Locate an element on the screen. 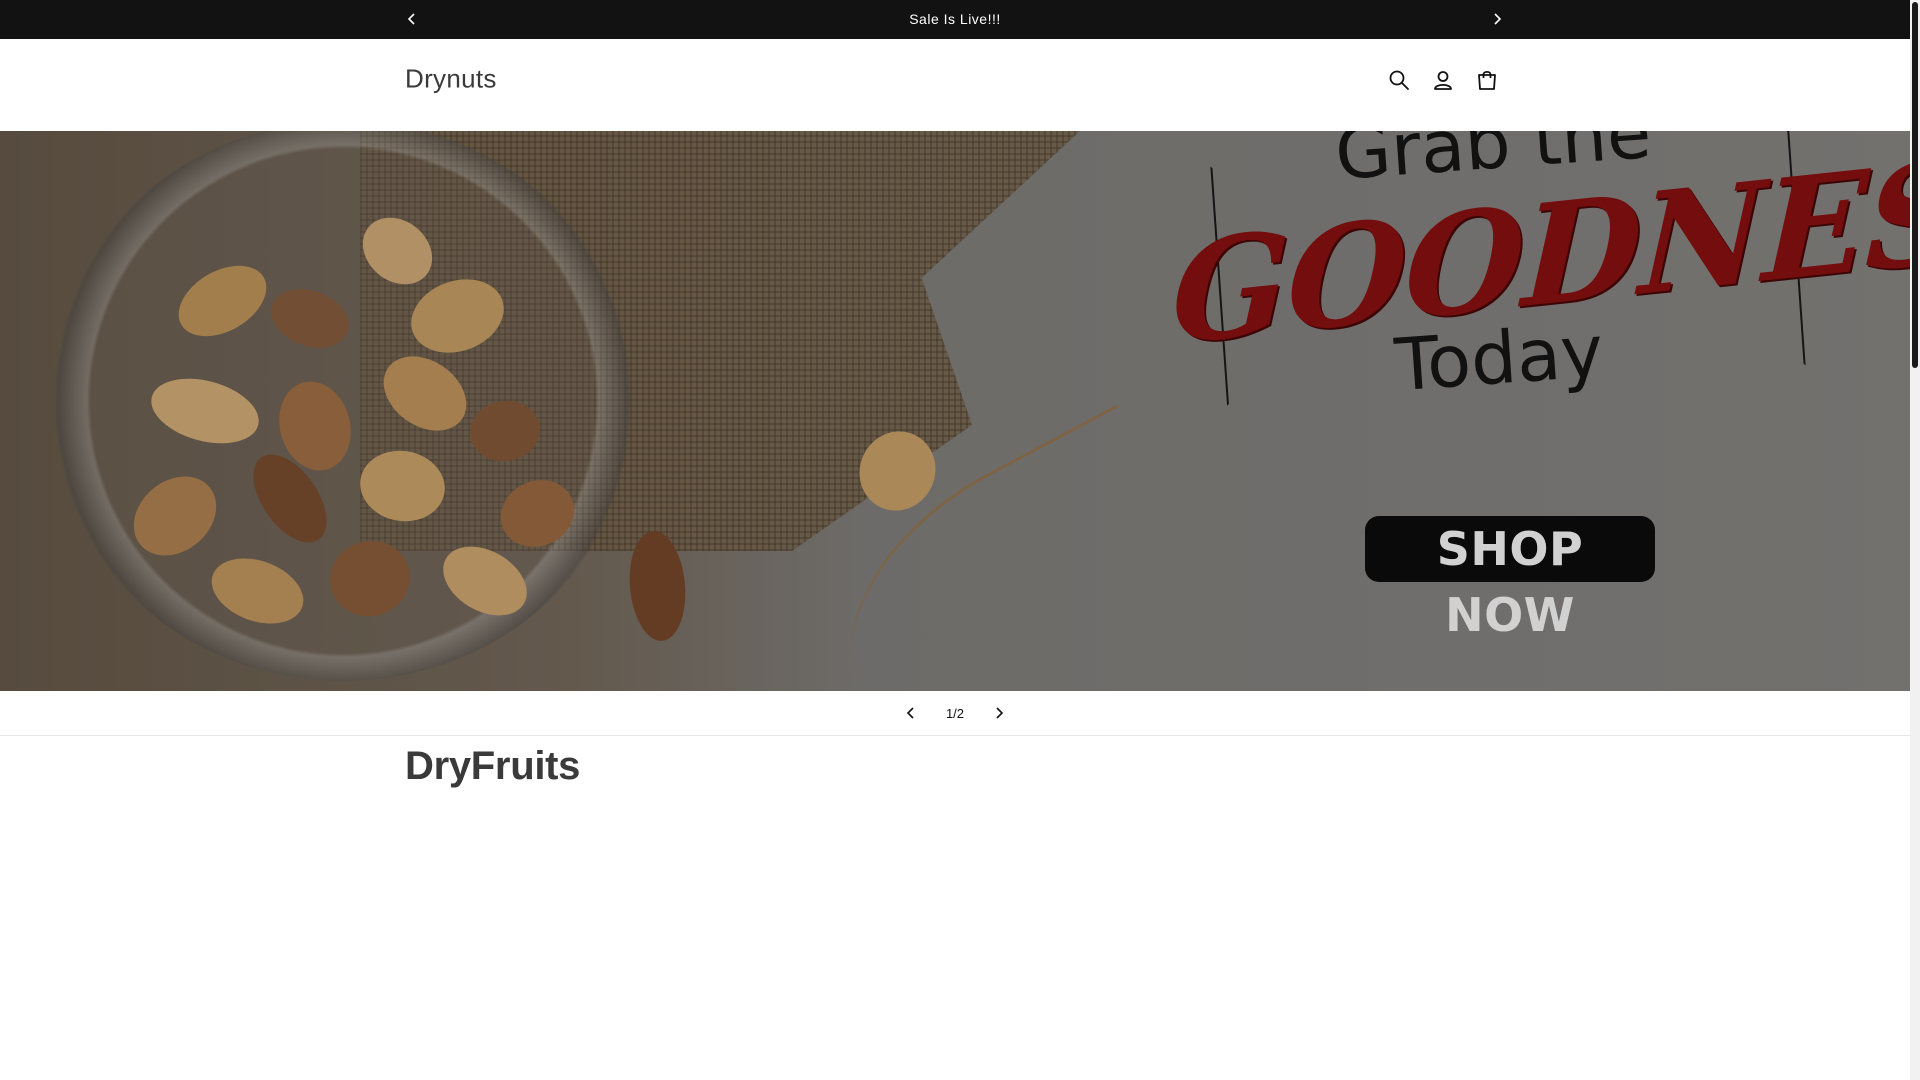 This screenshot has width=1920, height=1080. announcement-text: Sale Is Live!!! is located at coordinates (955, 19).